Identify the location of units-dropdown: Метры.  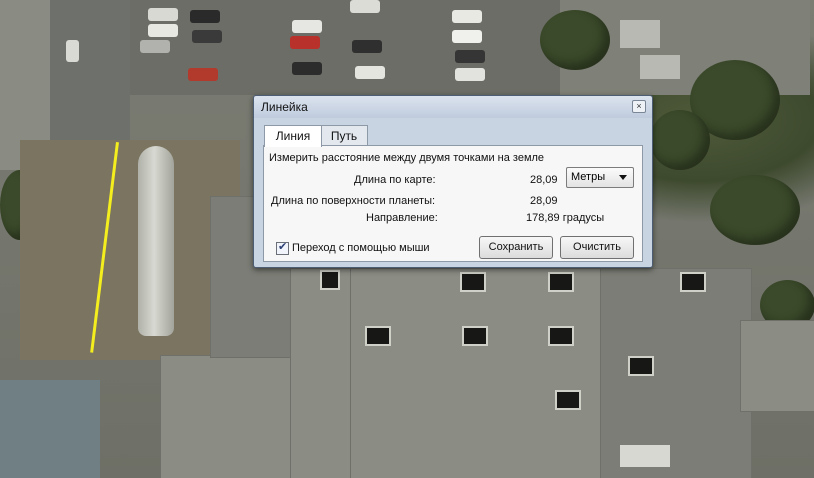
(600, 177).